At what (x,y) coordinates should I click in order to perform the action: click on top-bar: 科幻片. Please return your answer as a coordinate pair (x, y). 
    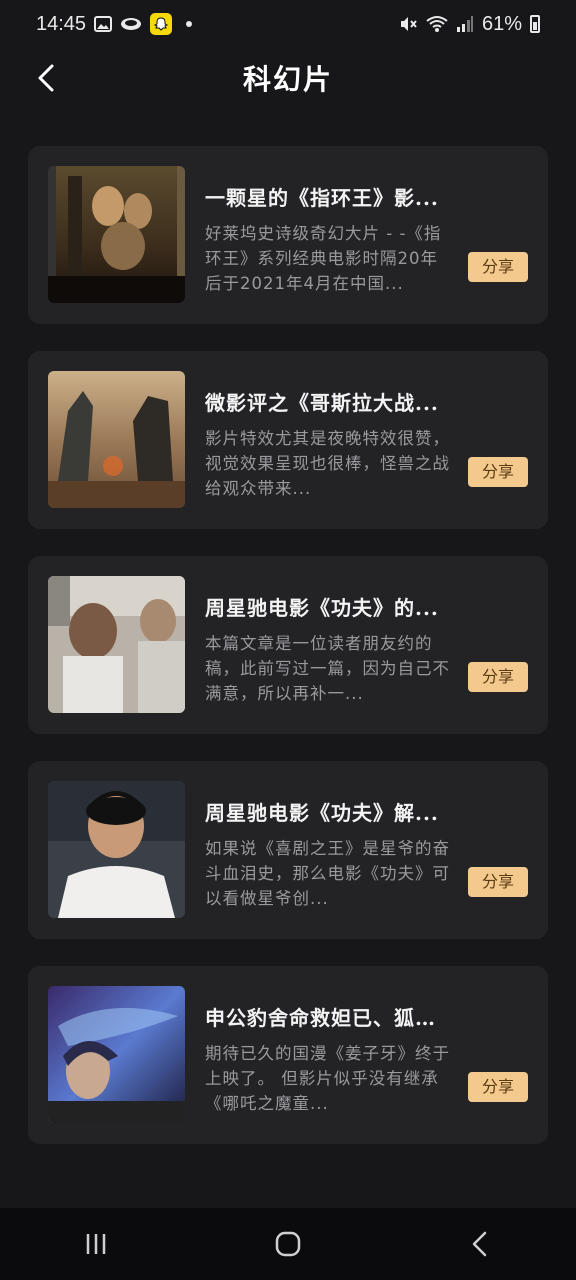
    Looking at the image, I should click on (288, 78).